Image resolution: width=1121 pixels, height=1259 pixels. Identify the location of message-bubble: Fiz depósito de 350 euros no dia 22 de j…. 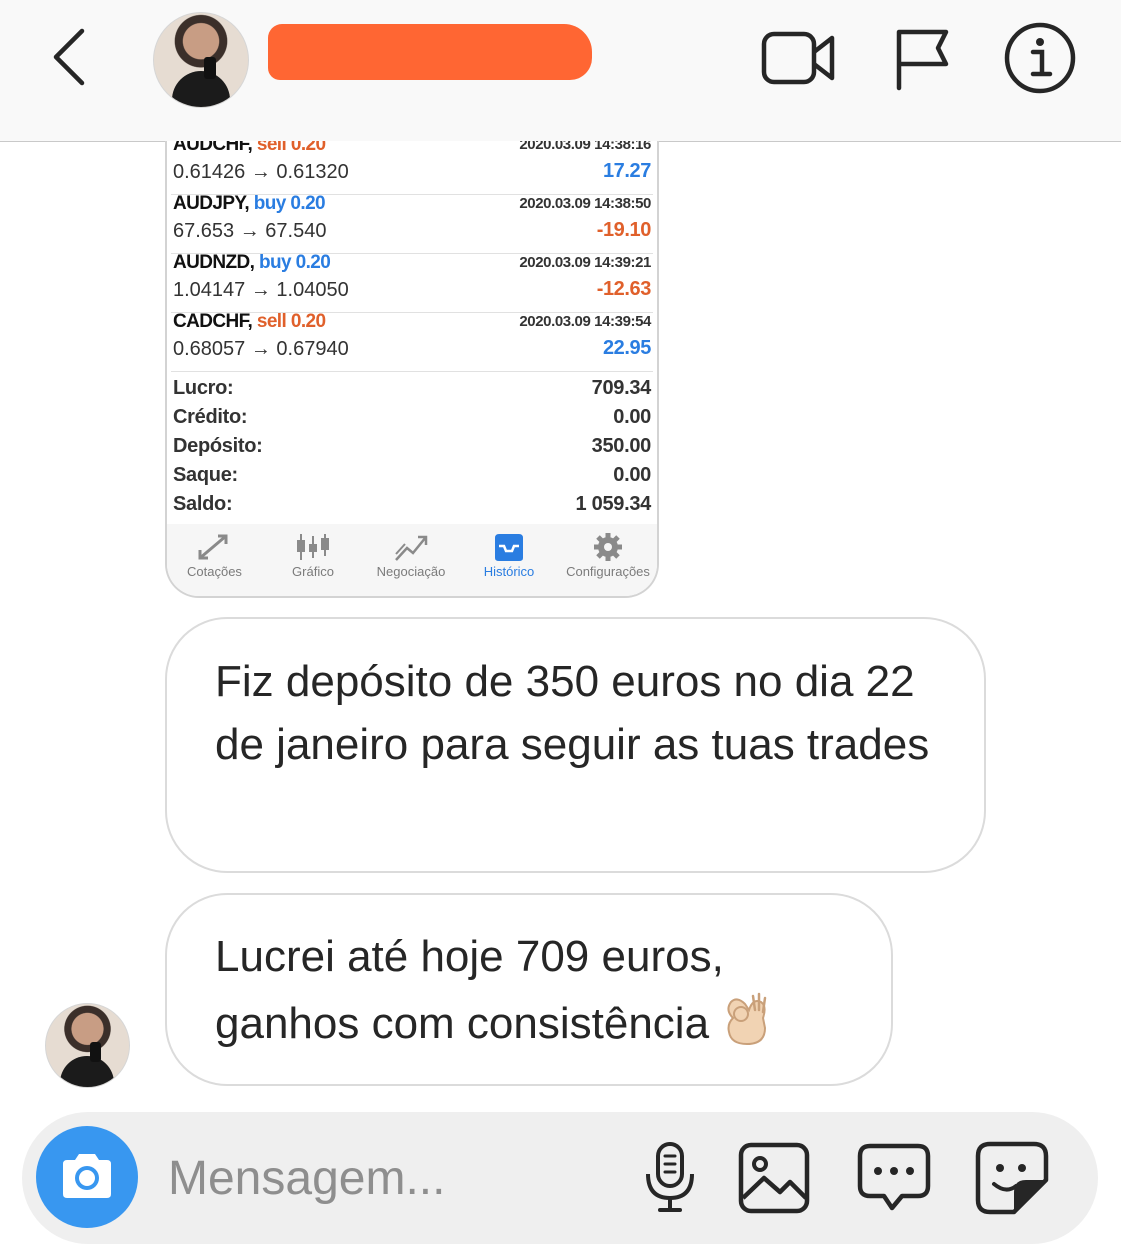
(575, 745).